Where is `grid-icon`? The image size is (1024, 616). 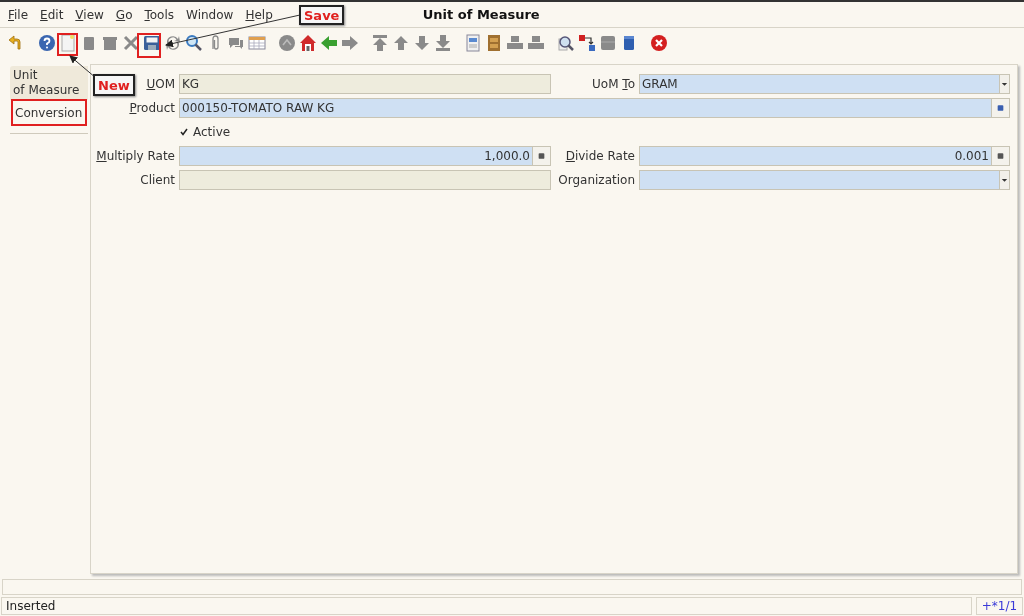 grid-icon is located at coordinates (257, 43).